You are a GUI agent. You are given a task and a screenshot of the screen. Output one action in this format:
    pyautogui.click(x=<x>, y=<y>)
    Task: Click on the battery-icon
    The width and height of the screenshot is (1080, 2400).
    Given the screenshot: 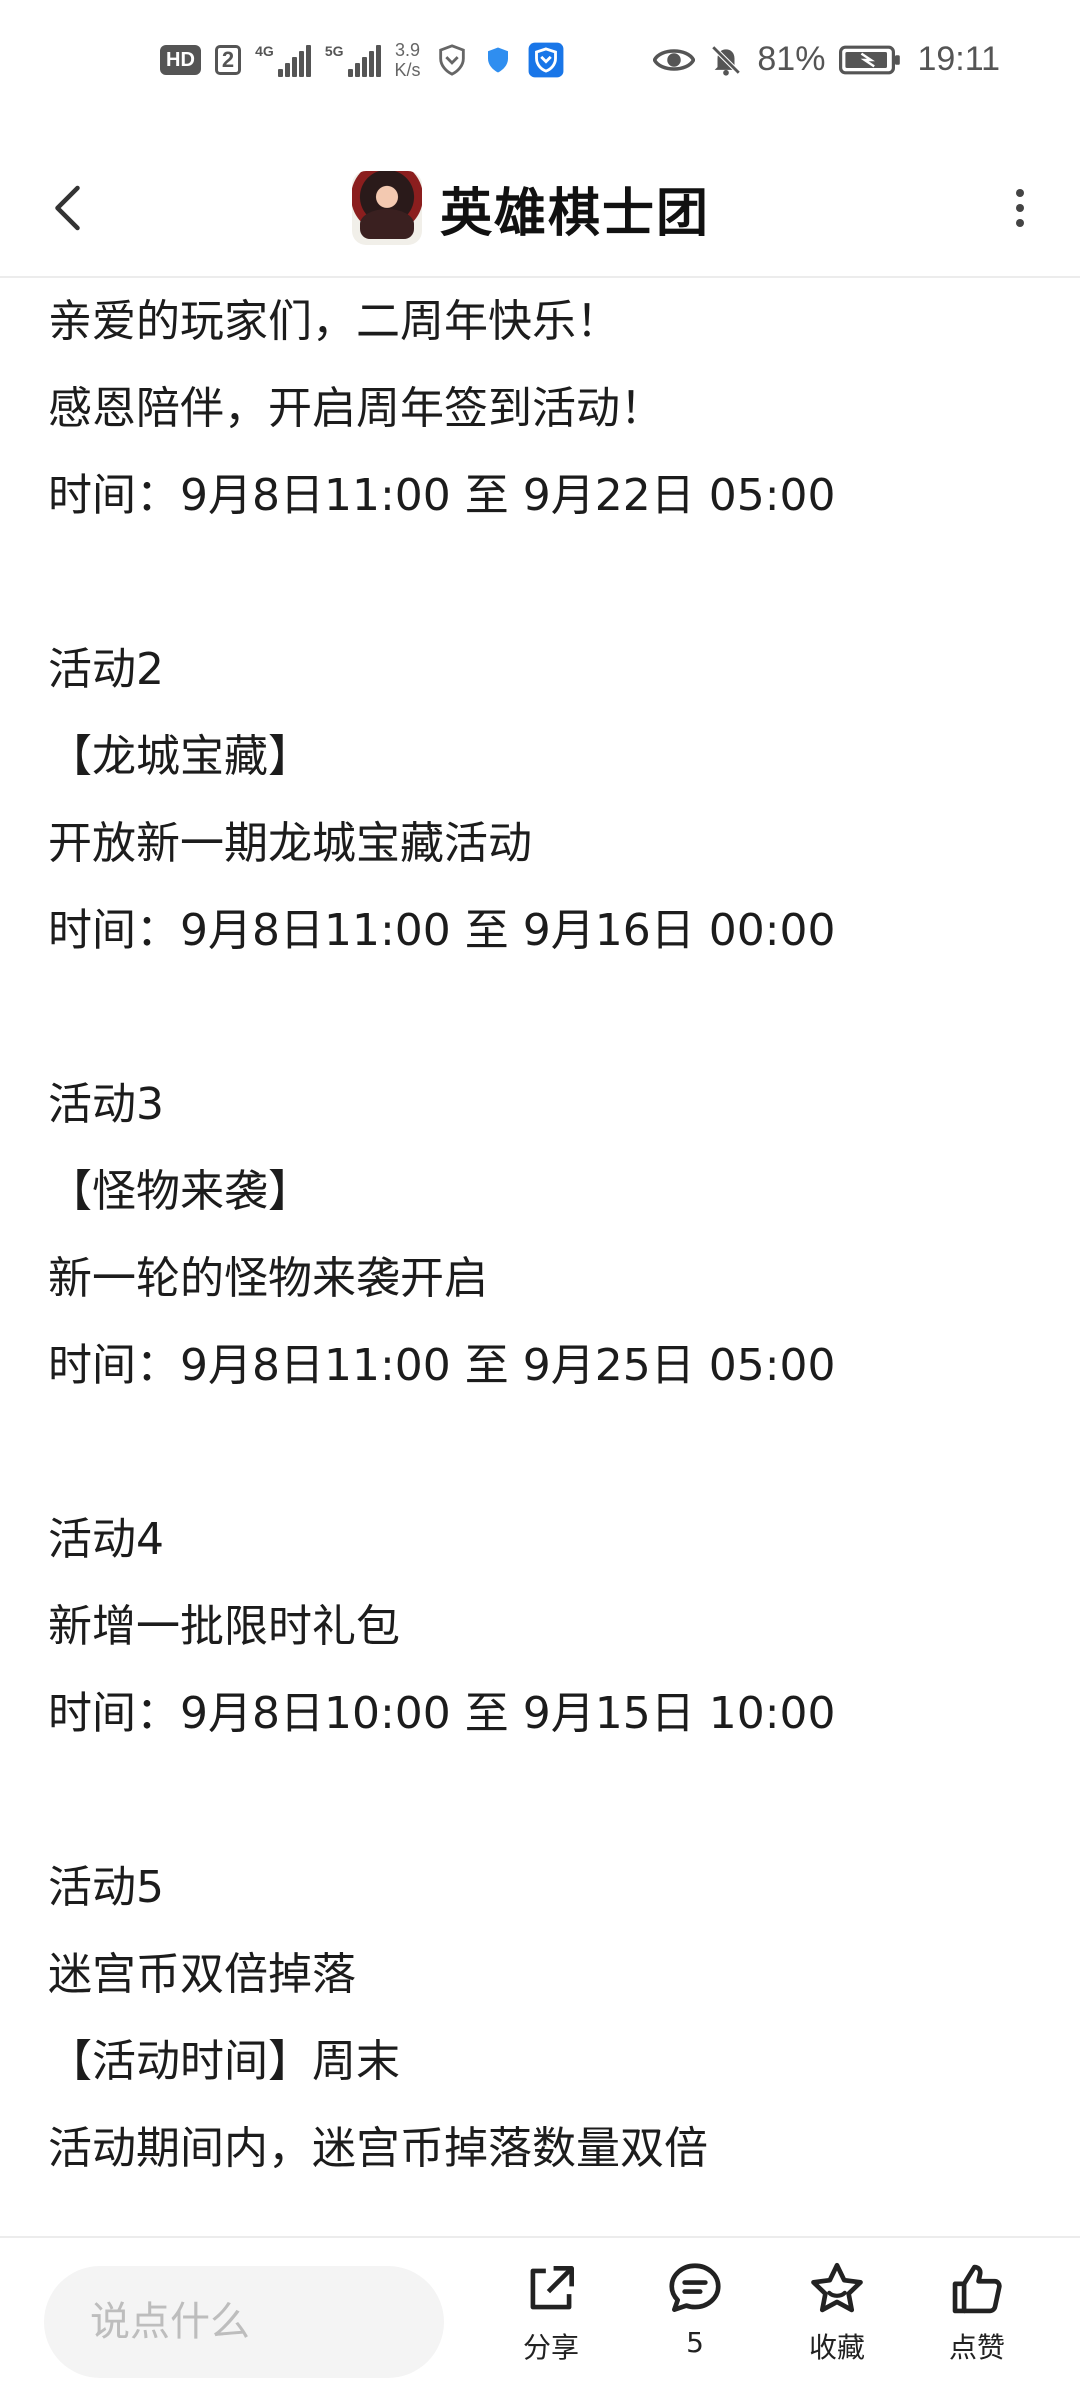 What is the action you would take?
    pyautogui.click(x=870, y=59)
    